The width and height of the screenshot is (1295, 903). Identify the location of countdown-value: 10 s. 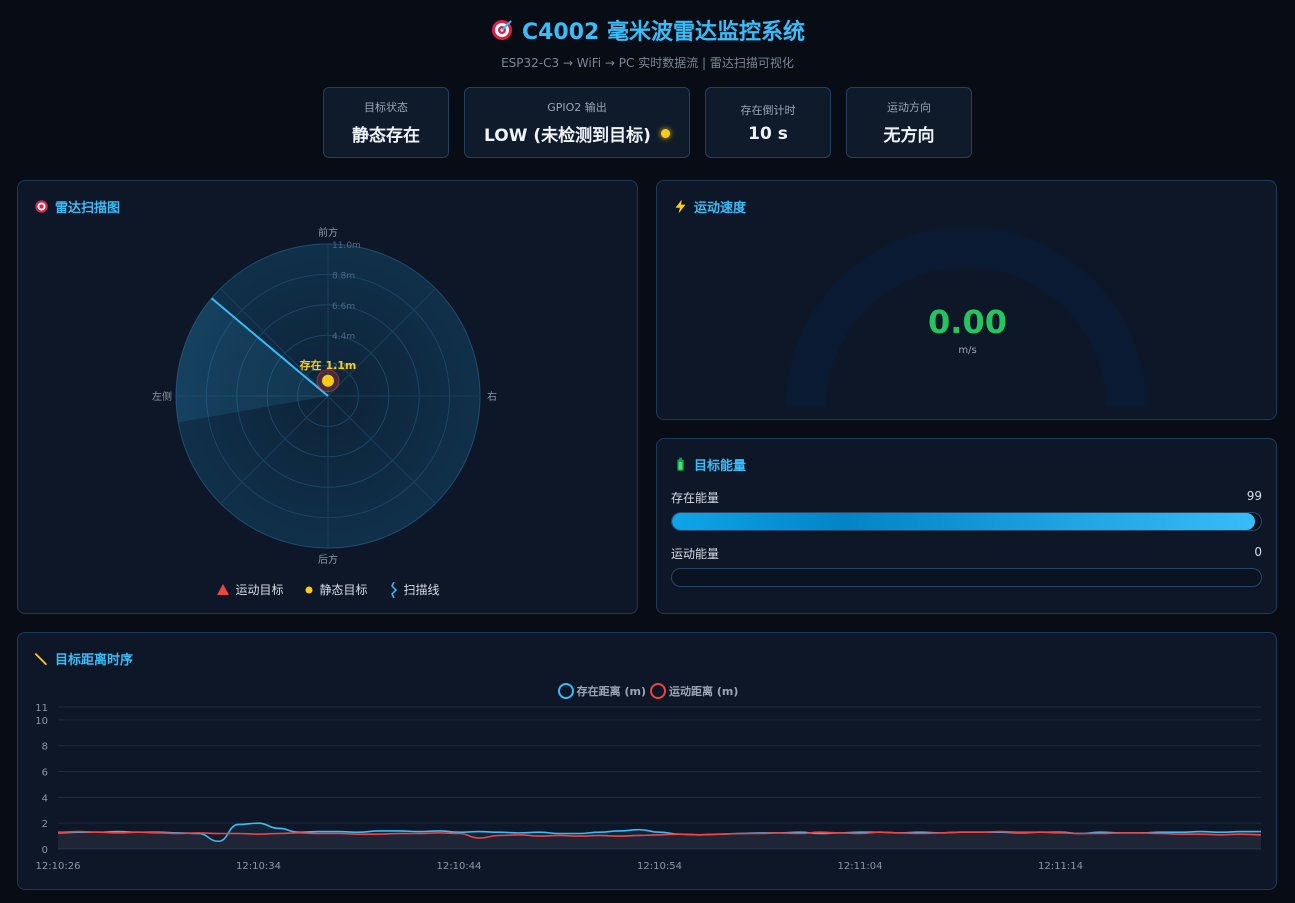
(768, 133).